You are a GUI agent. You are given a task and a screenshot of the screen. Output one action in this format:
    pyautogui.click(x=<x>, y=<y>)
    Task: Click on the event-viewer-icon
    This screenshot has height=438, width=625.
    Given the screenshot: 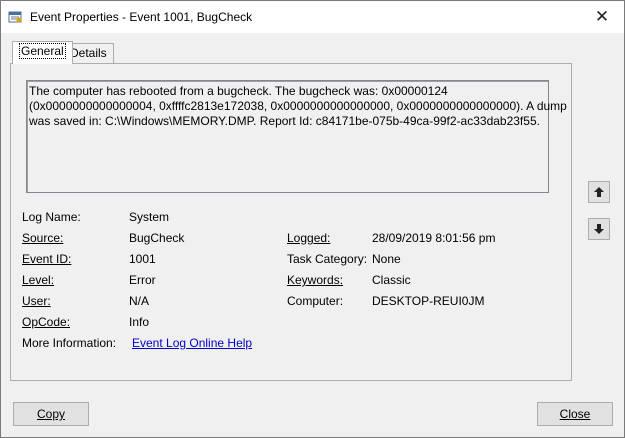 What is the action you would take?
    pyautogui.click(x=15, y=17)
    